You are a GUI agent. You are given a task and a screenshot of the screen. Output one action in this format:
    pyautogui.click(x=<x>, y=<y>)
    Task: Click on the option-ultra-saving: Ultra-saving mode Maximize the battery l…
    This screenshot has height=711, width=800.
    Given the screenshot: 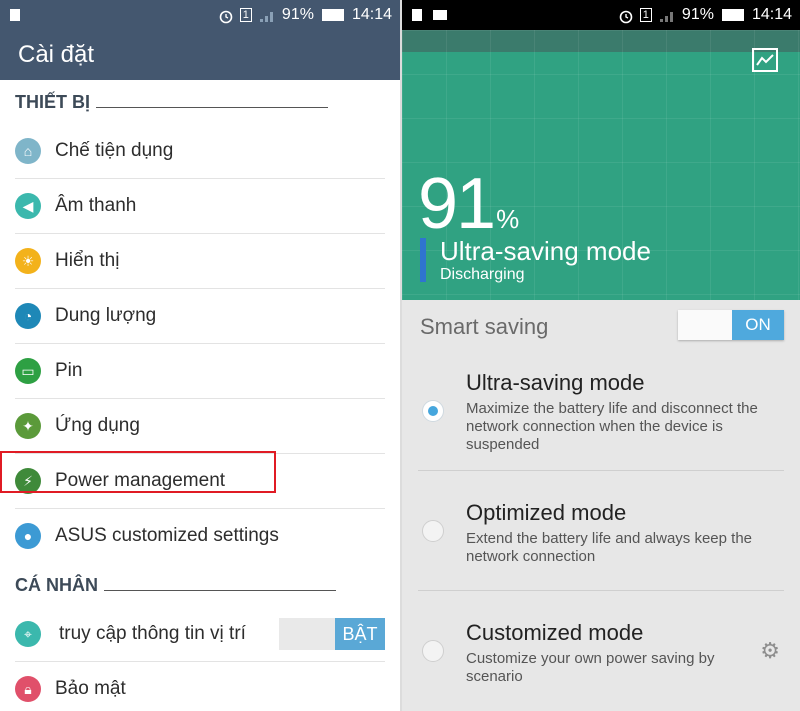 What is the action you would take?
    pyautogui.click(x=601, y=415)
    